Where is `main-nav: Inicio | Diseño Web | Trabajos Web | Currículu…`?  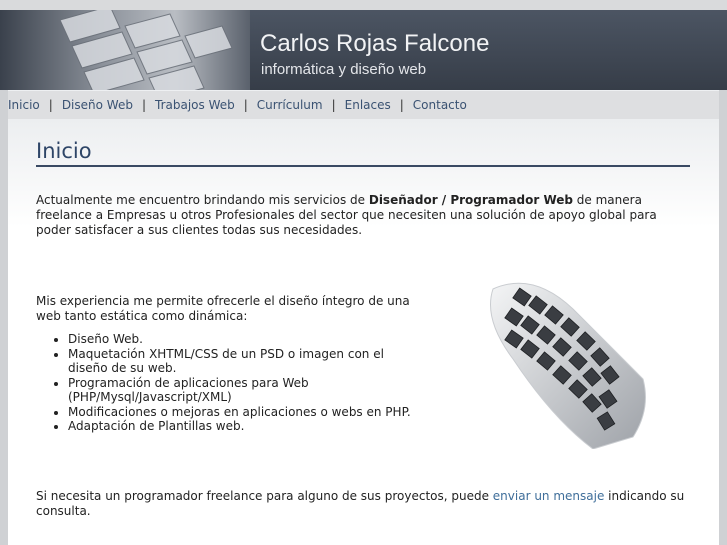 main-nav: Inicio | Diseño Web | Trabajos Web | Currículu… is located at coordinates (363, 105).